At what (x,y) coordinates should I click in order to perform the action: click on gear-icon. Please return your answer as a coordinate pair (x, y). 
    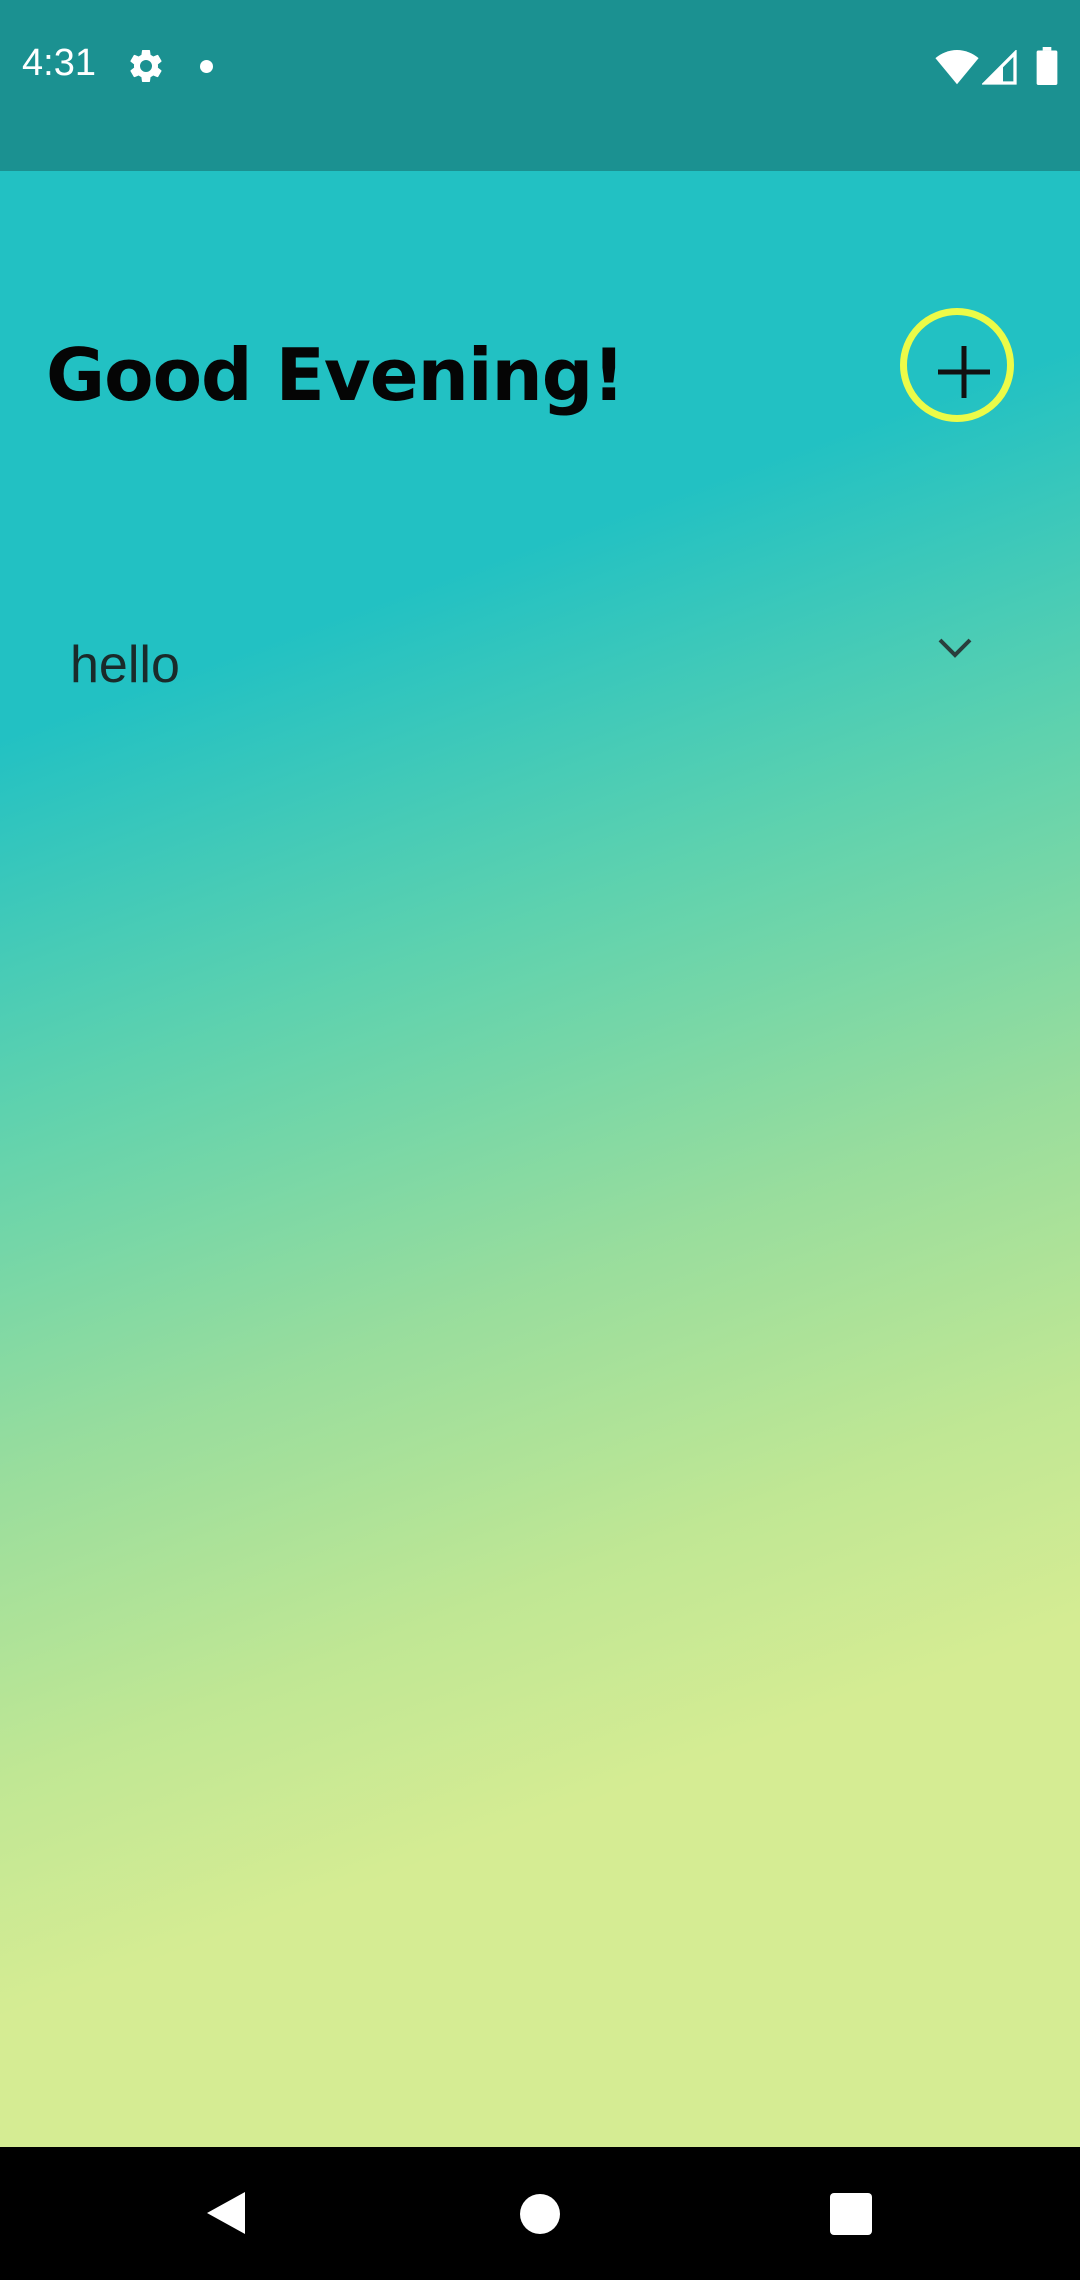
    Looking at the image, I should click on (146, 65).